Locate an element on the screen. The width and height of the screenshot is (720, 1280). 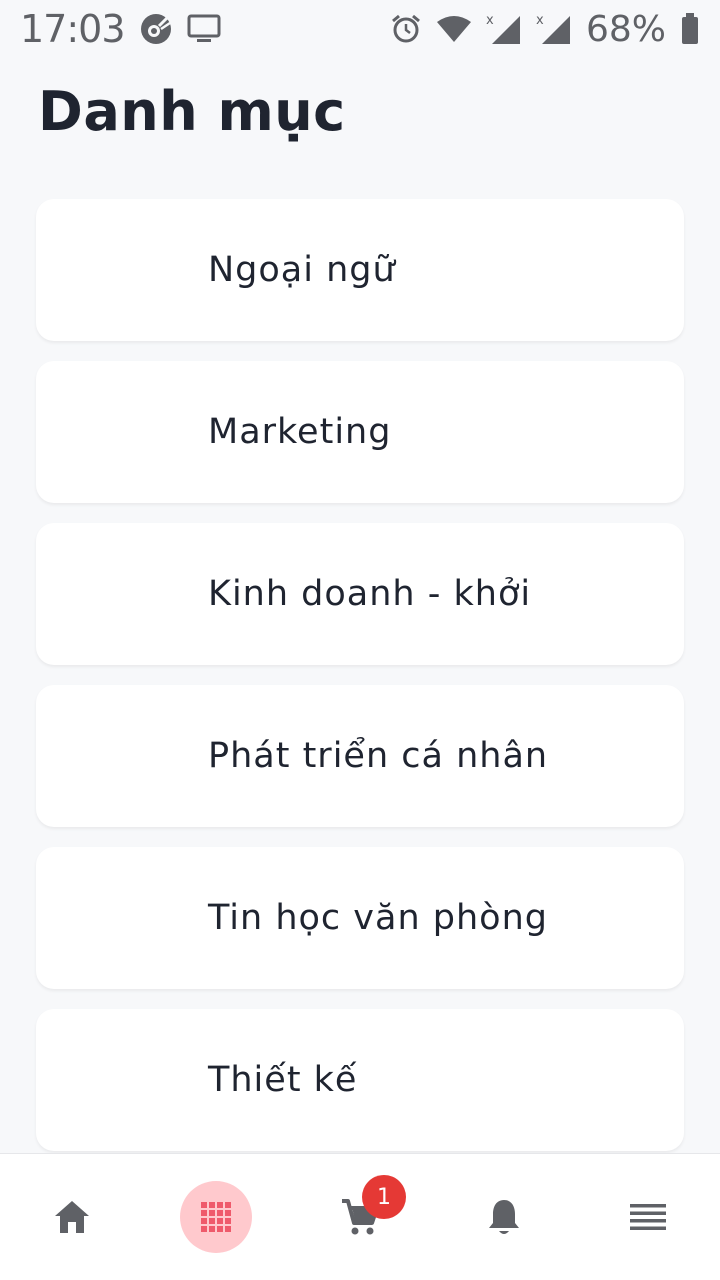
nav-cart: 1 is located at coordinates (365, 1214).